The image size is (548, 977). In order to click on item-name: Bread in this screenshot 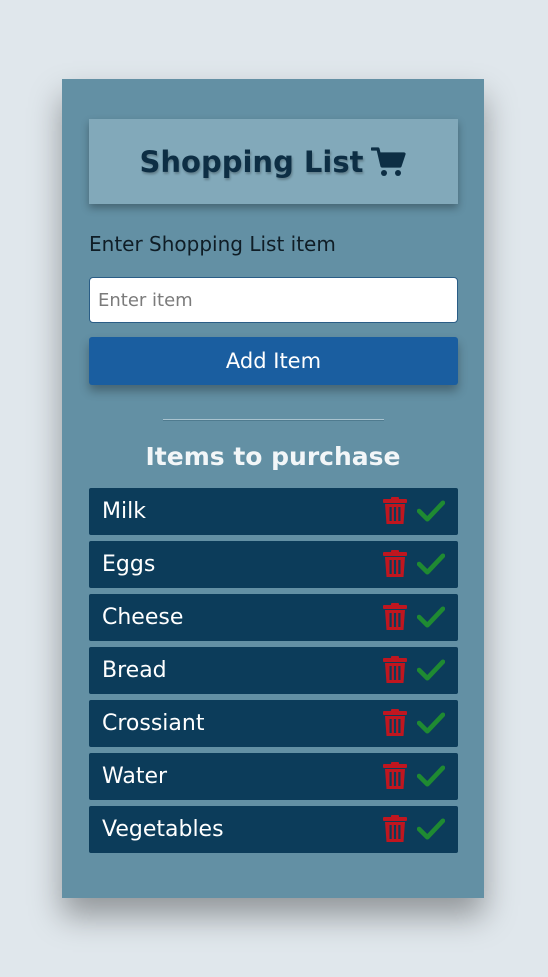, I will do `click(134, 670)`.